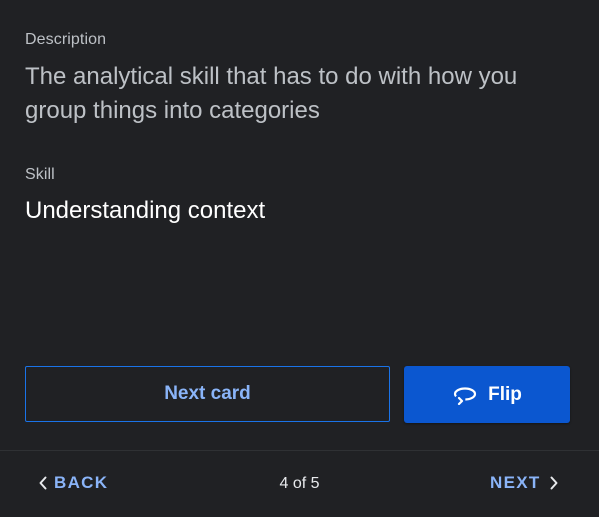 This screenshot has width=599, height=517. I want to click on chevron-right-icon, so click(554, 483).